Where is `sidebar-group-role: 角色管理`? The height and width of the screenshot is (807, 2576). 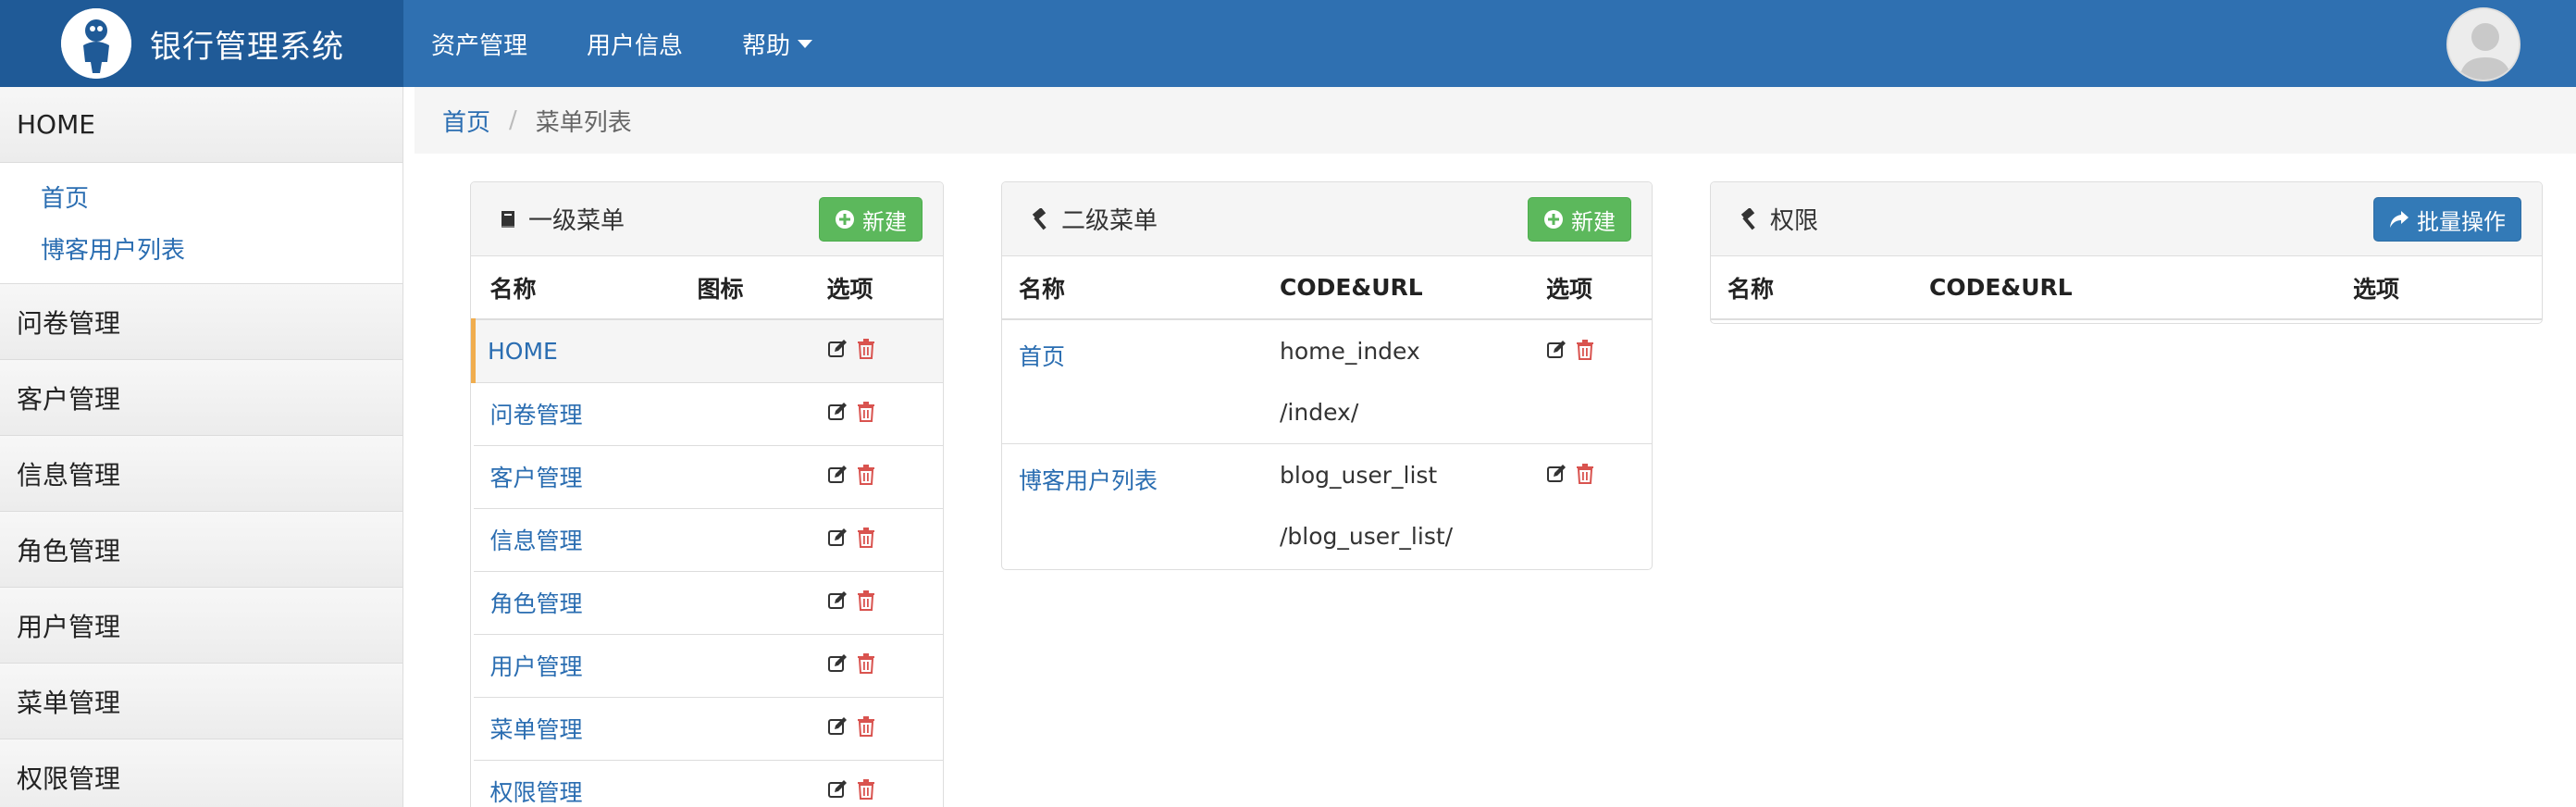
sidebar-group-role: 角色管理 is located at coordinates (201, 550).